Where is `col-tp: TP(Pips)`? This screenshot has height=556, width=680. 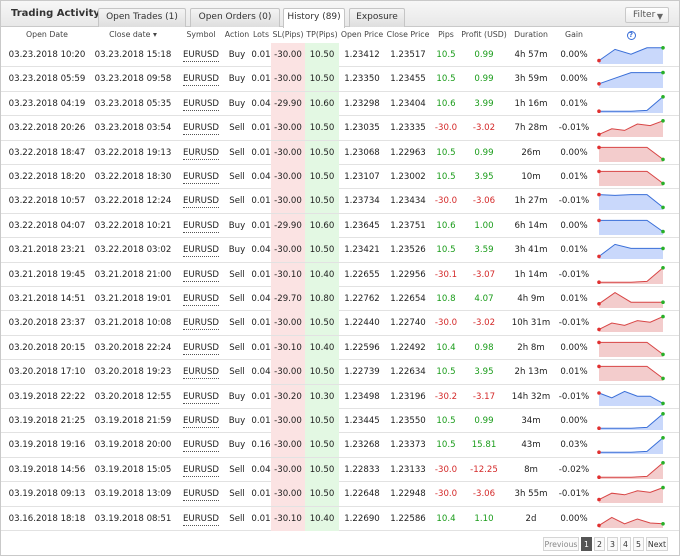
col-tp: TP(Pips) is located at coordinates (322, 35).